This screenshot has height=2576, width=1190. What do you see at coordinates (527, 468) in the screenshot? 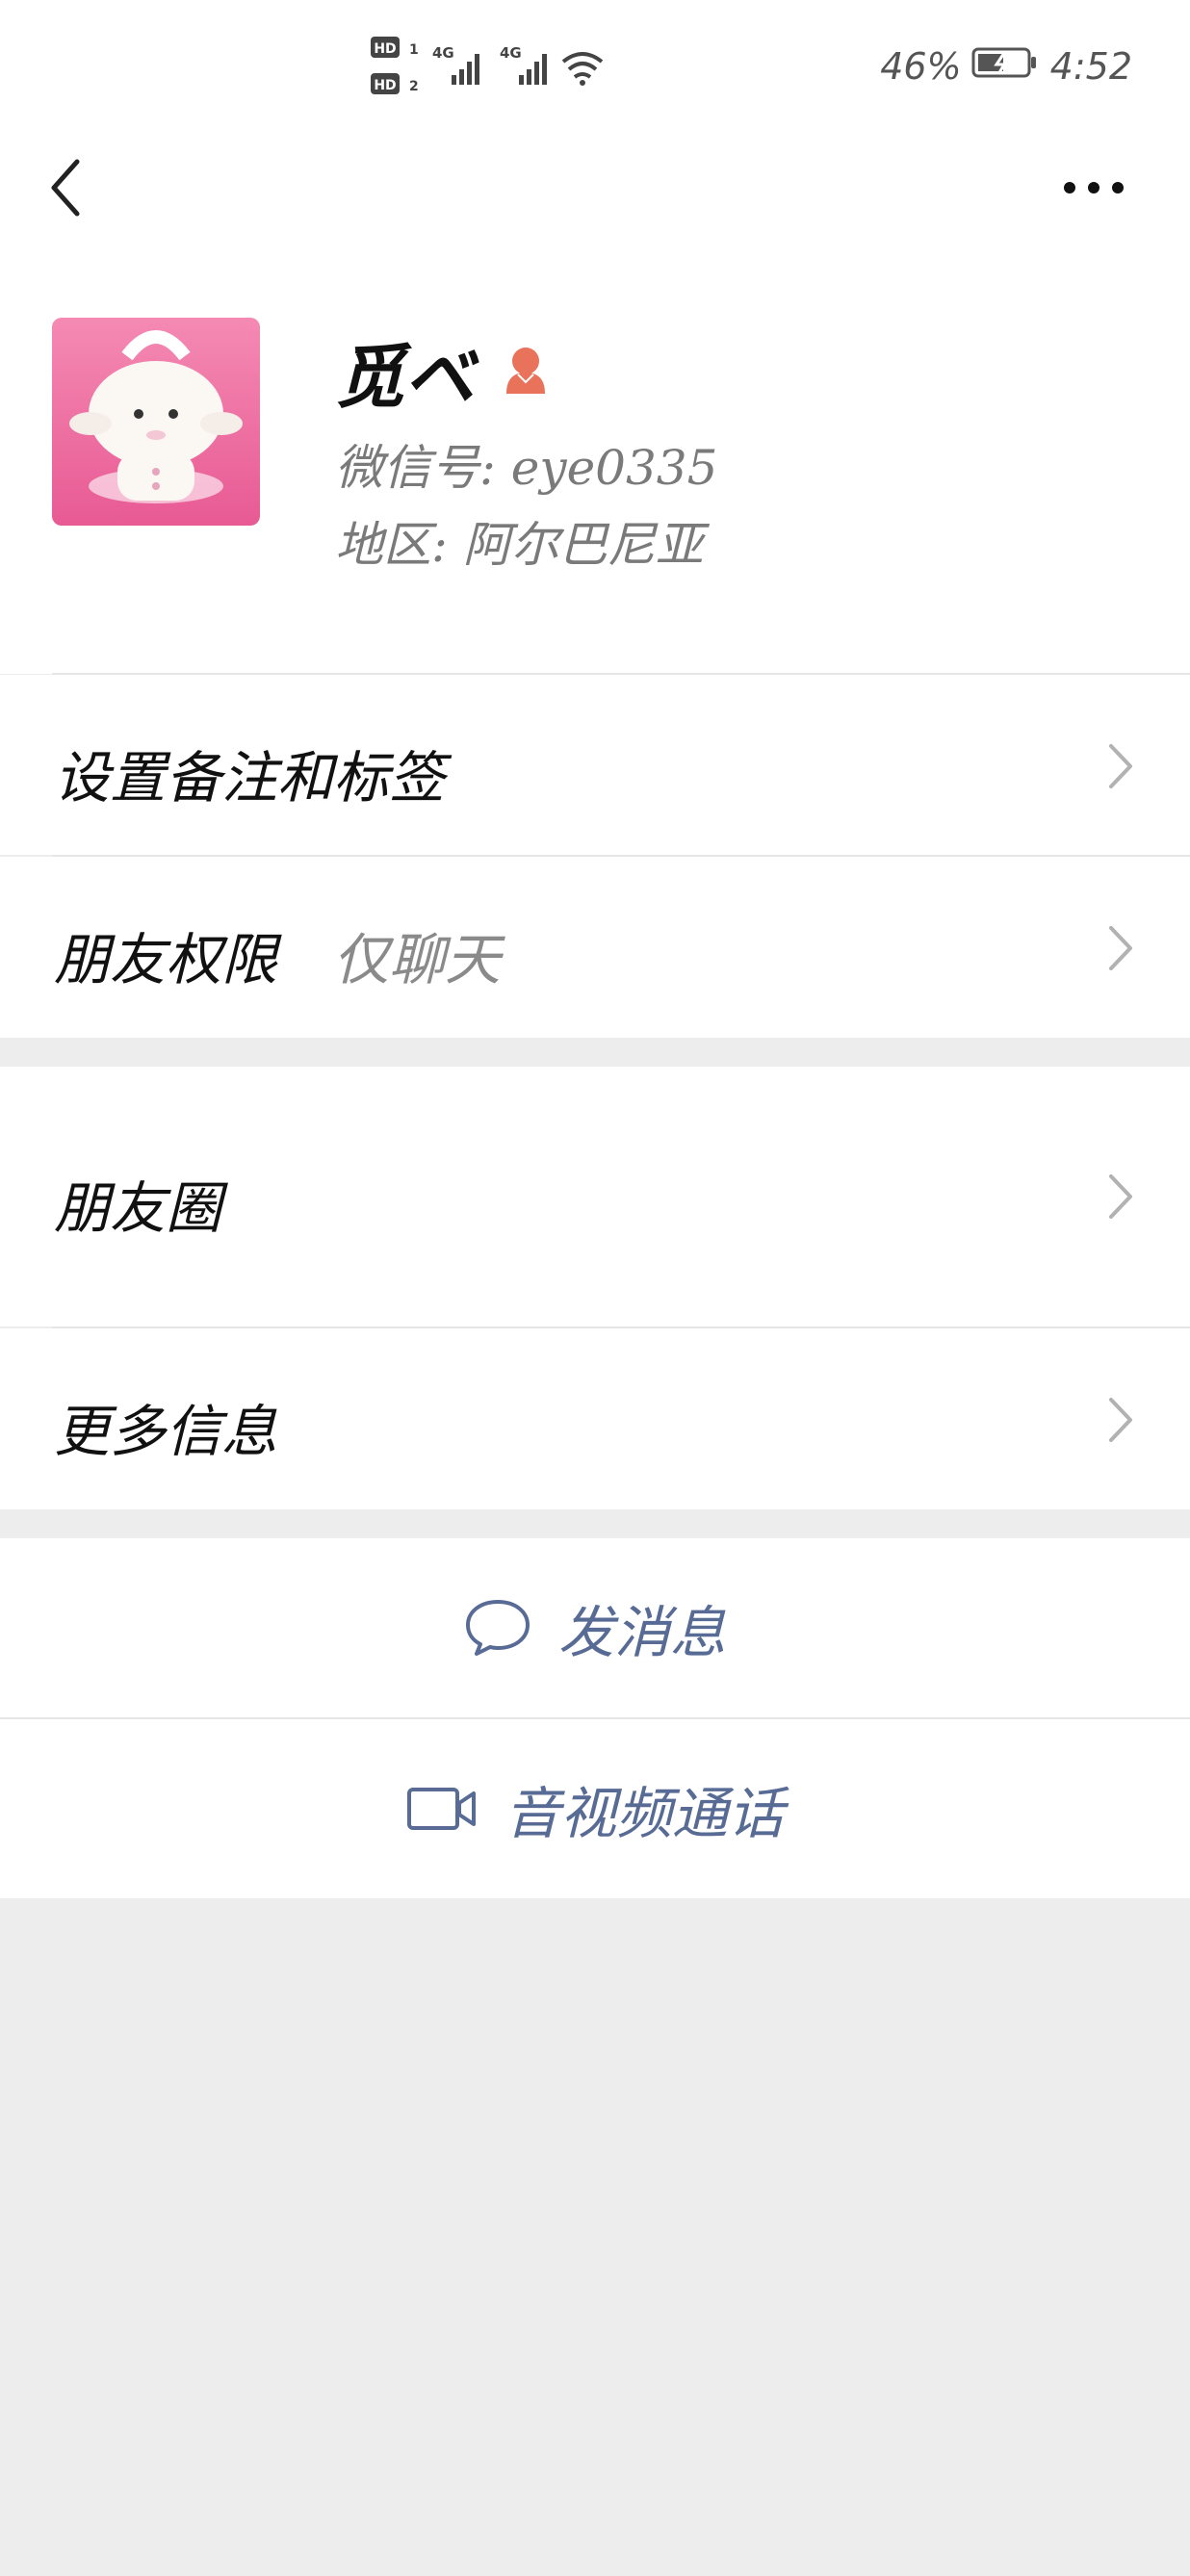
I see `wechat-id: 微信号: eye0335` at bounding box center [527, 468].